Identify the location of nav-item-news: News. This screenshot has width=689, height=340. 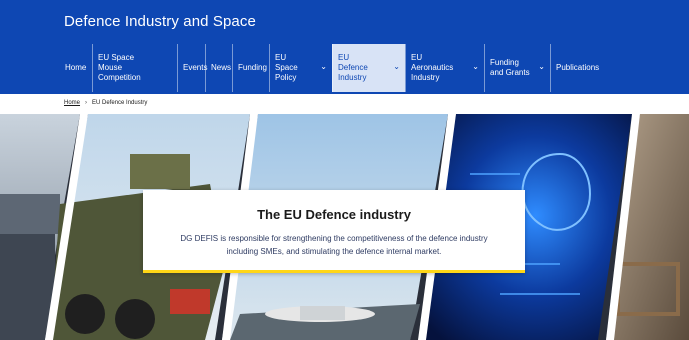
(218, 68).